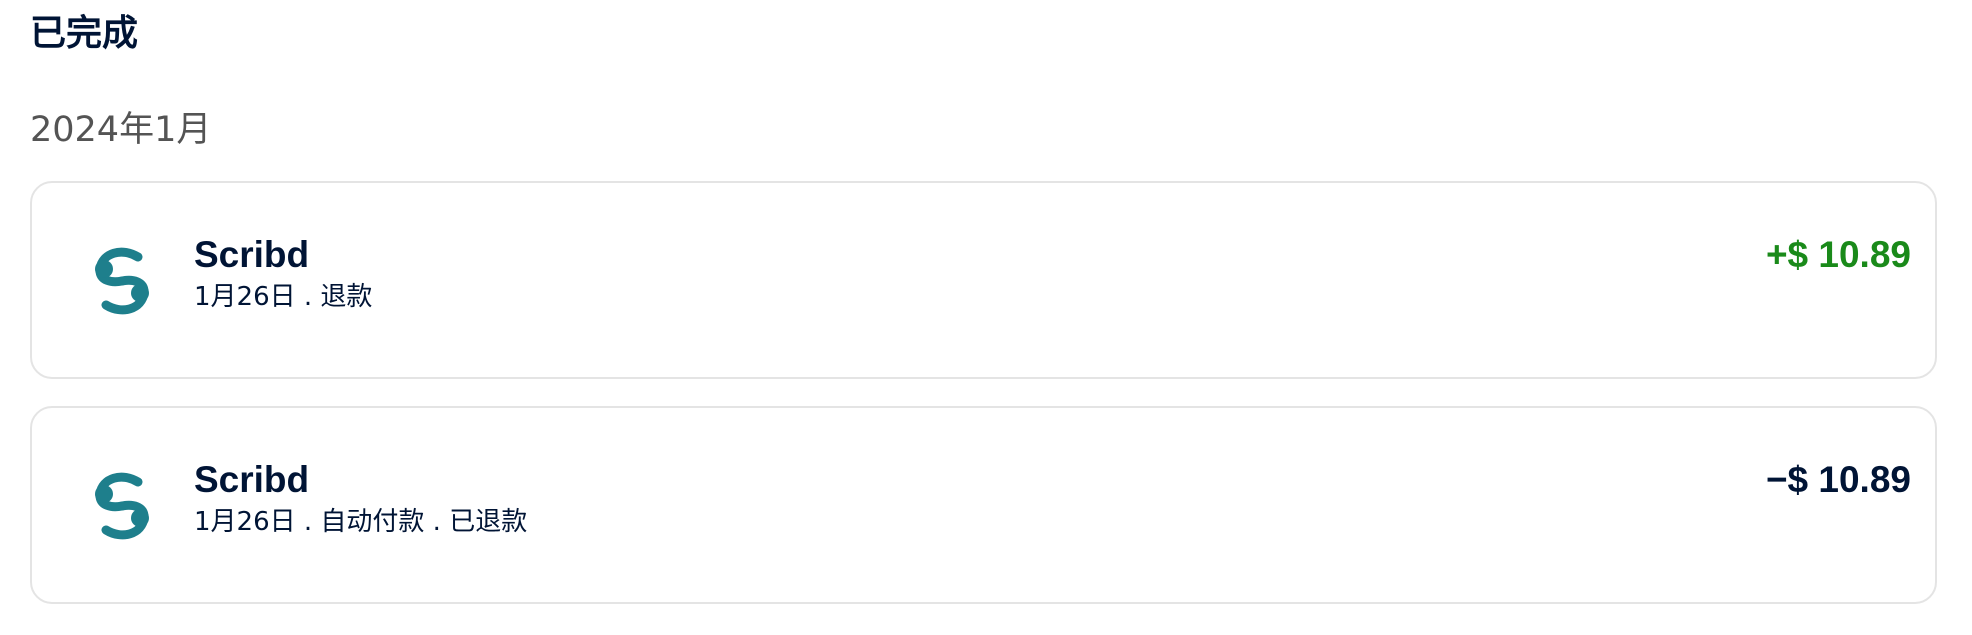 This screenshot has height=635, width=1972. Describe the element at coordinates (283, 297) in the screenshot. I see `transaction-details: 1月26日 . 退款` at that location.